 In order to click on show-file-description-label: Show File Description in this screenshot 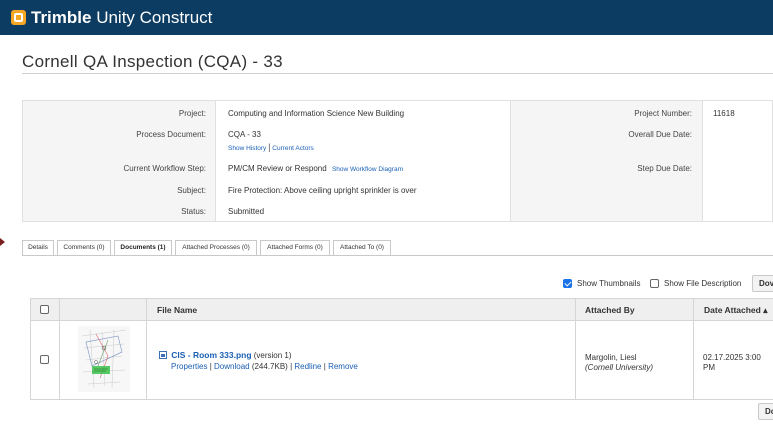, I will do `click(703, 283)`.